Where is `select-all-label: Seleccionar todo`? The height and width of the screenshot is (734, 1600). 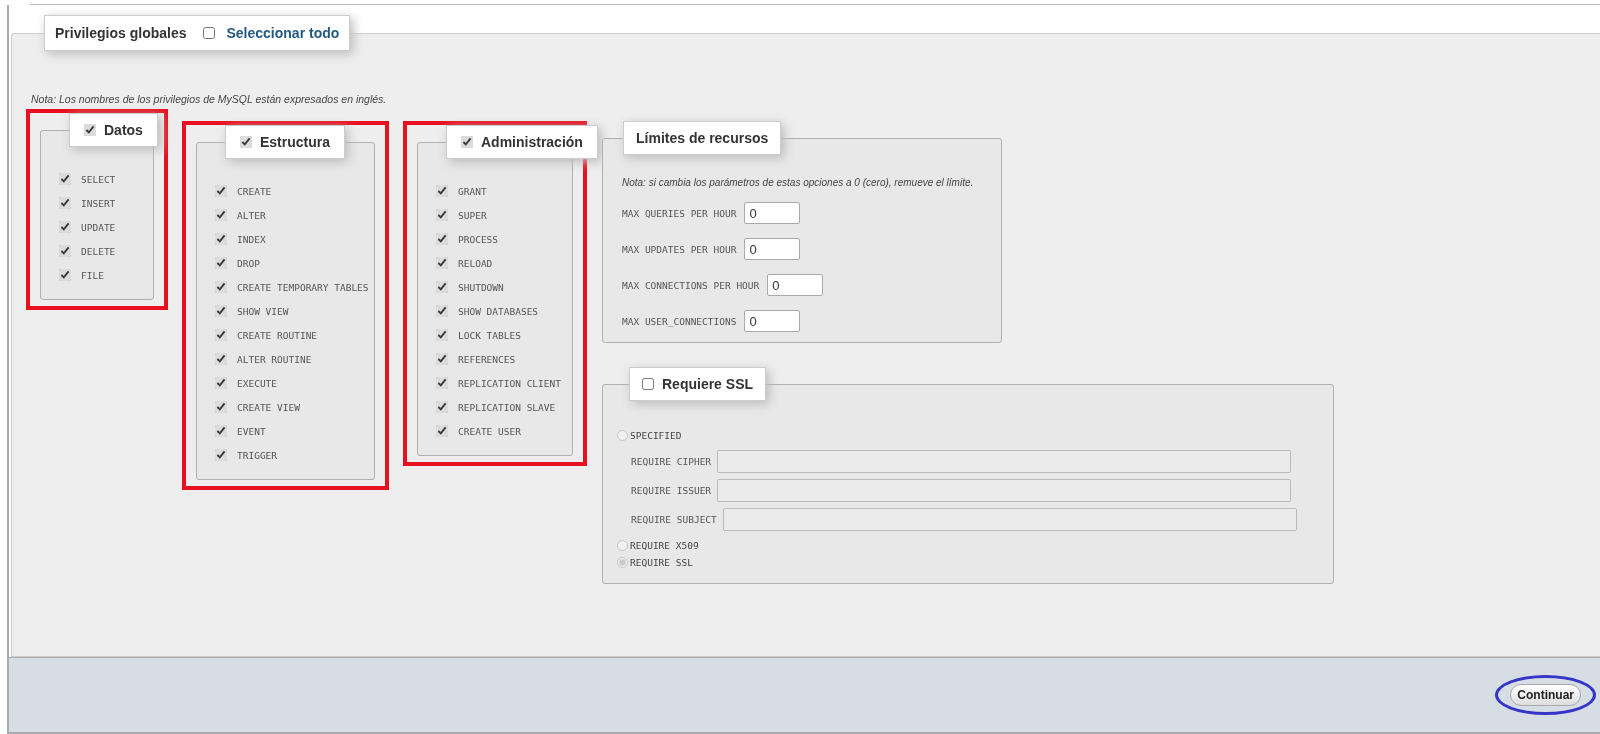 select-all-label: Seleccionar todo is located at coordinates (283, 33).